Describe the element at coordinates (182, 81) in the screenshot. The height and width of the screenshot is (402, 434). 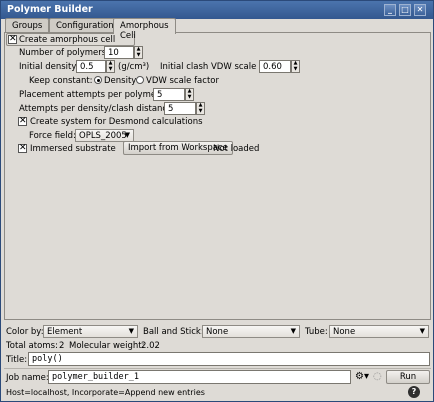
I see `vdw-scale-radio-label: VDW scale factor` at that location.